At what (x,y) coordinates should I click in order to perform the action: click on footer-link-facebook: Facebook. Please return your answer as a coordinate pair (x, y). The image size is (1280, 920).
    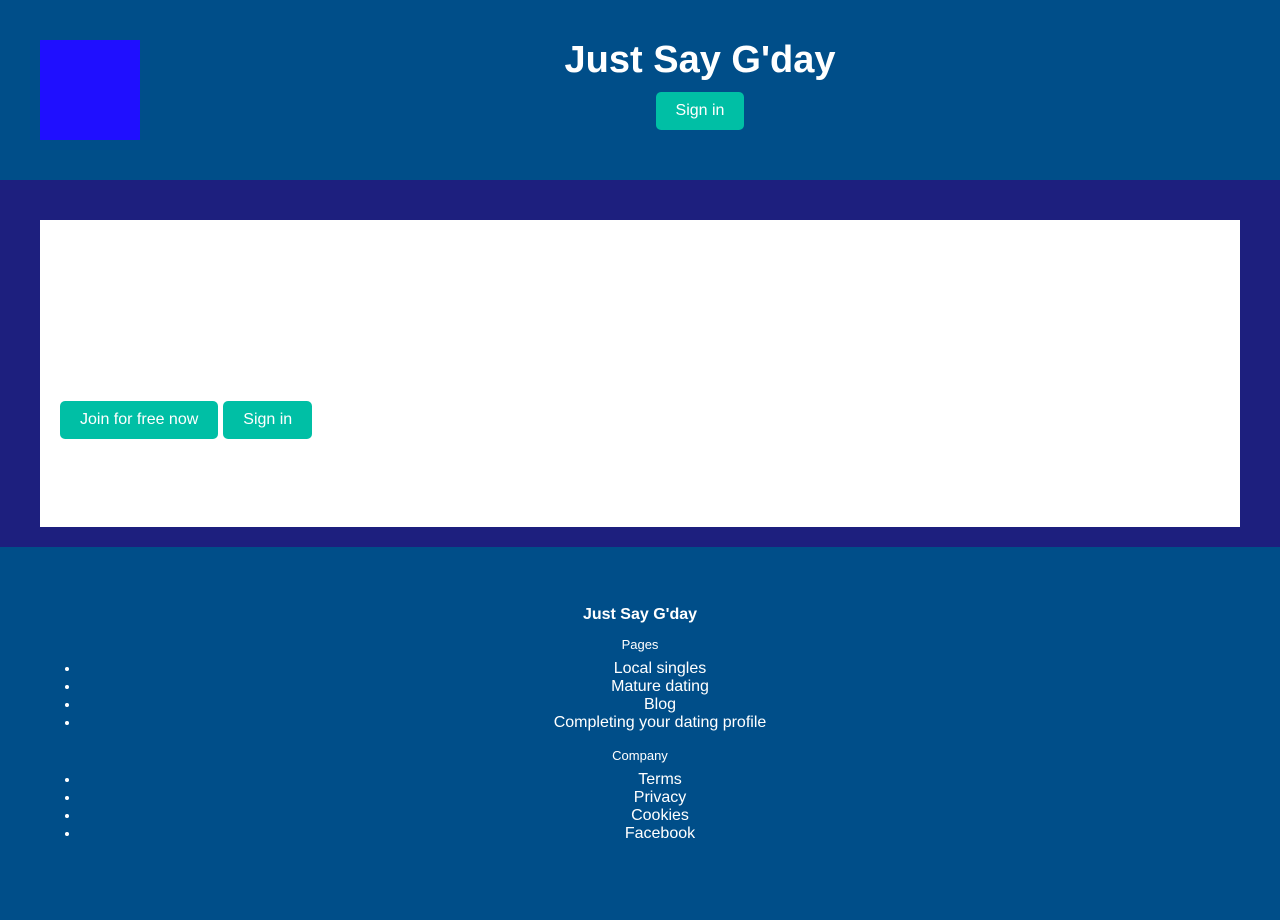
    Looking at the image, I should click on (660, 834).